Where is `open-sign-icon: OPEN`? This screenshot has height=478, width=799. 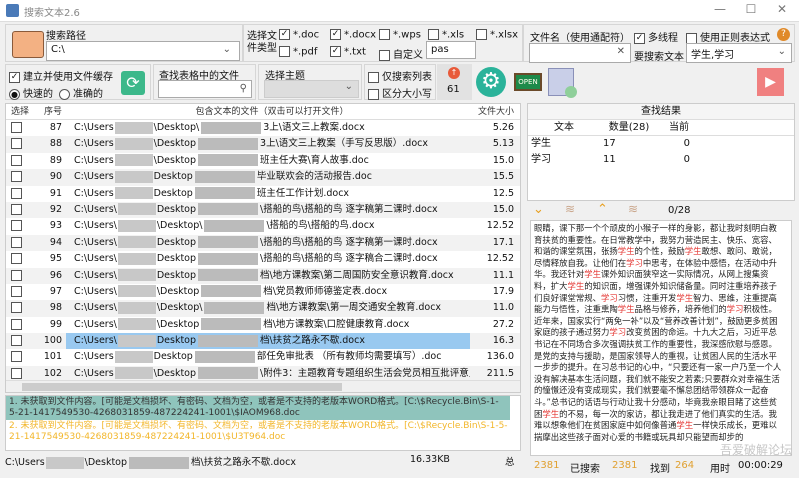 open-sign-icon: OPEN is located at coordinates (528, 82).